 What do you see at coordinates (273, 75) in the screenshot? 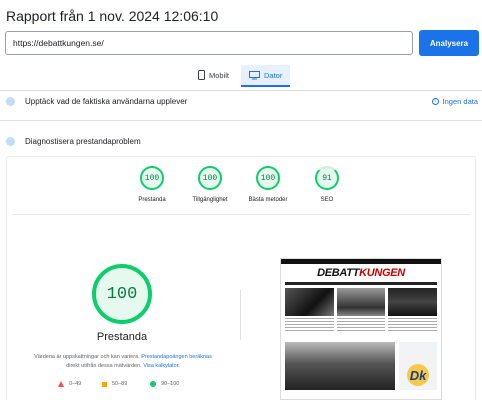
I see `tab-desktop-label: Dator` at bounding box center [273, 75].